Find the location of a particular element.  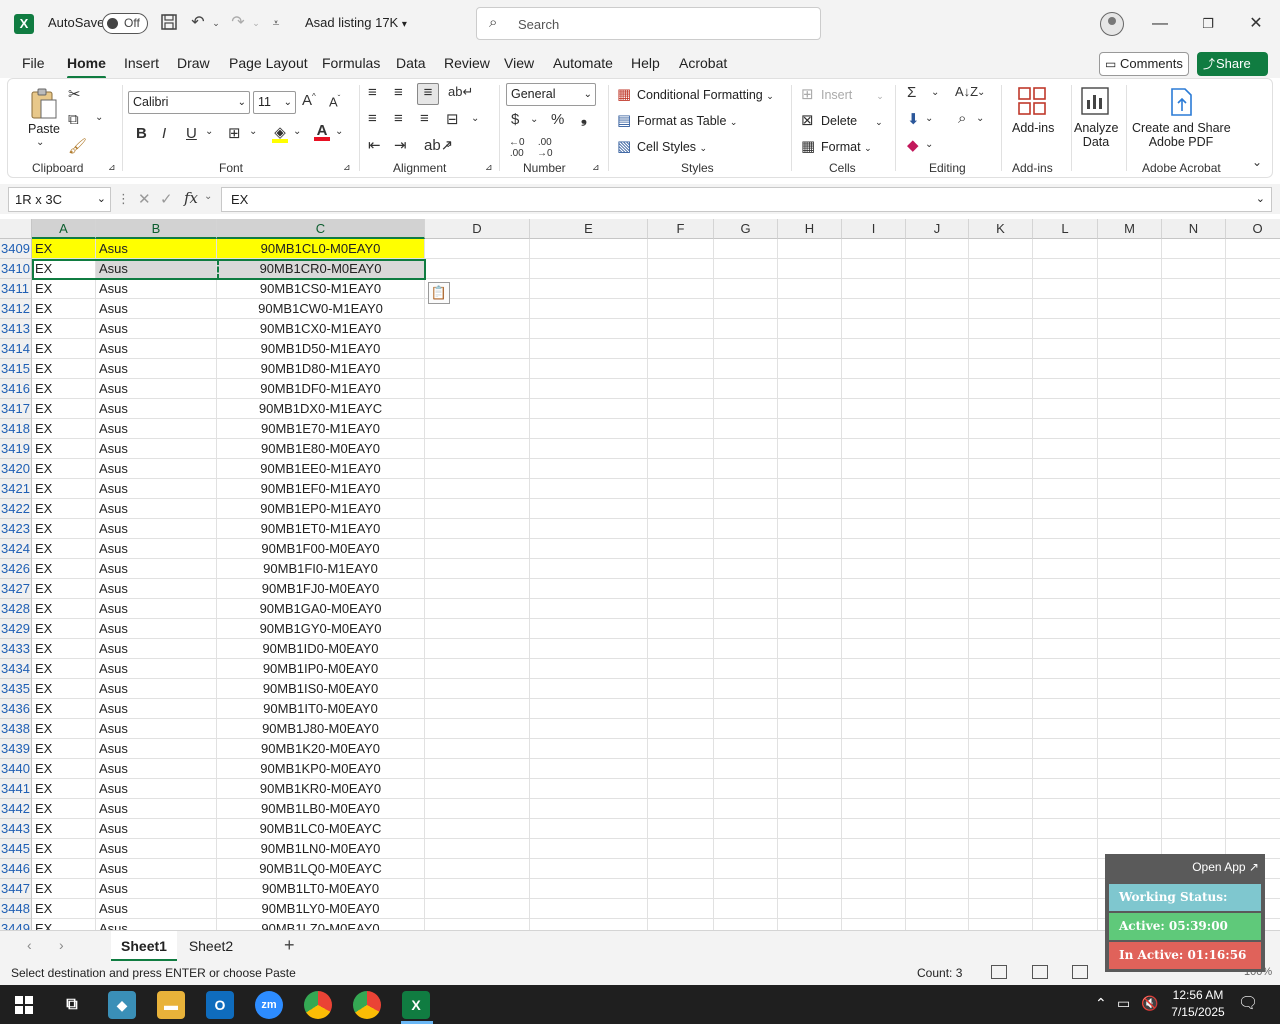

row-header: 3423 is located at coordinates (16, 529).